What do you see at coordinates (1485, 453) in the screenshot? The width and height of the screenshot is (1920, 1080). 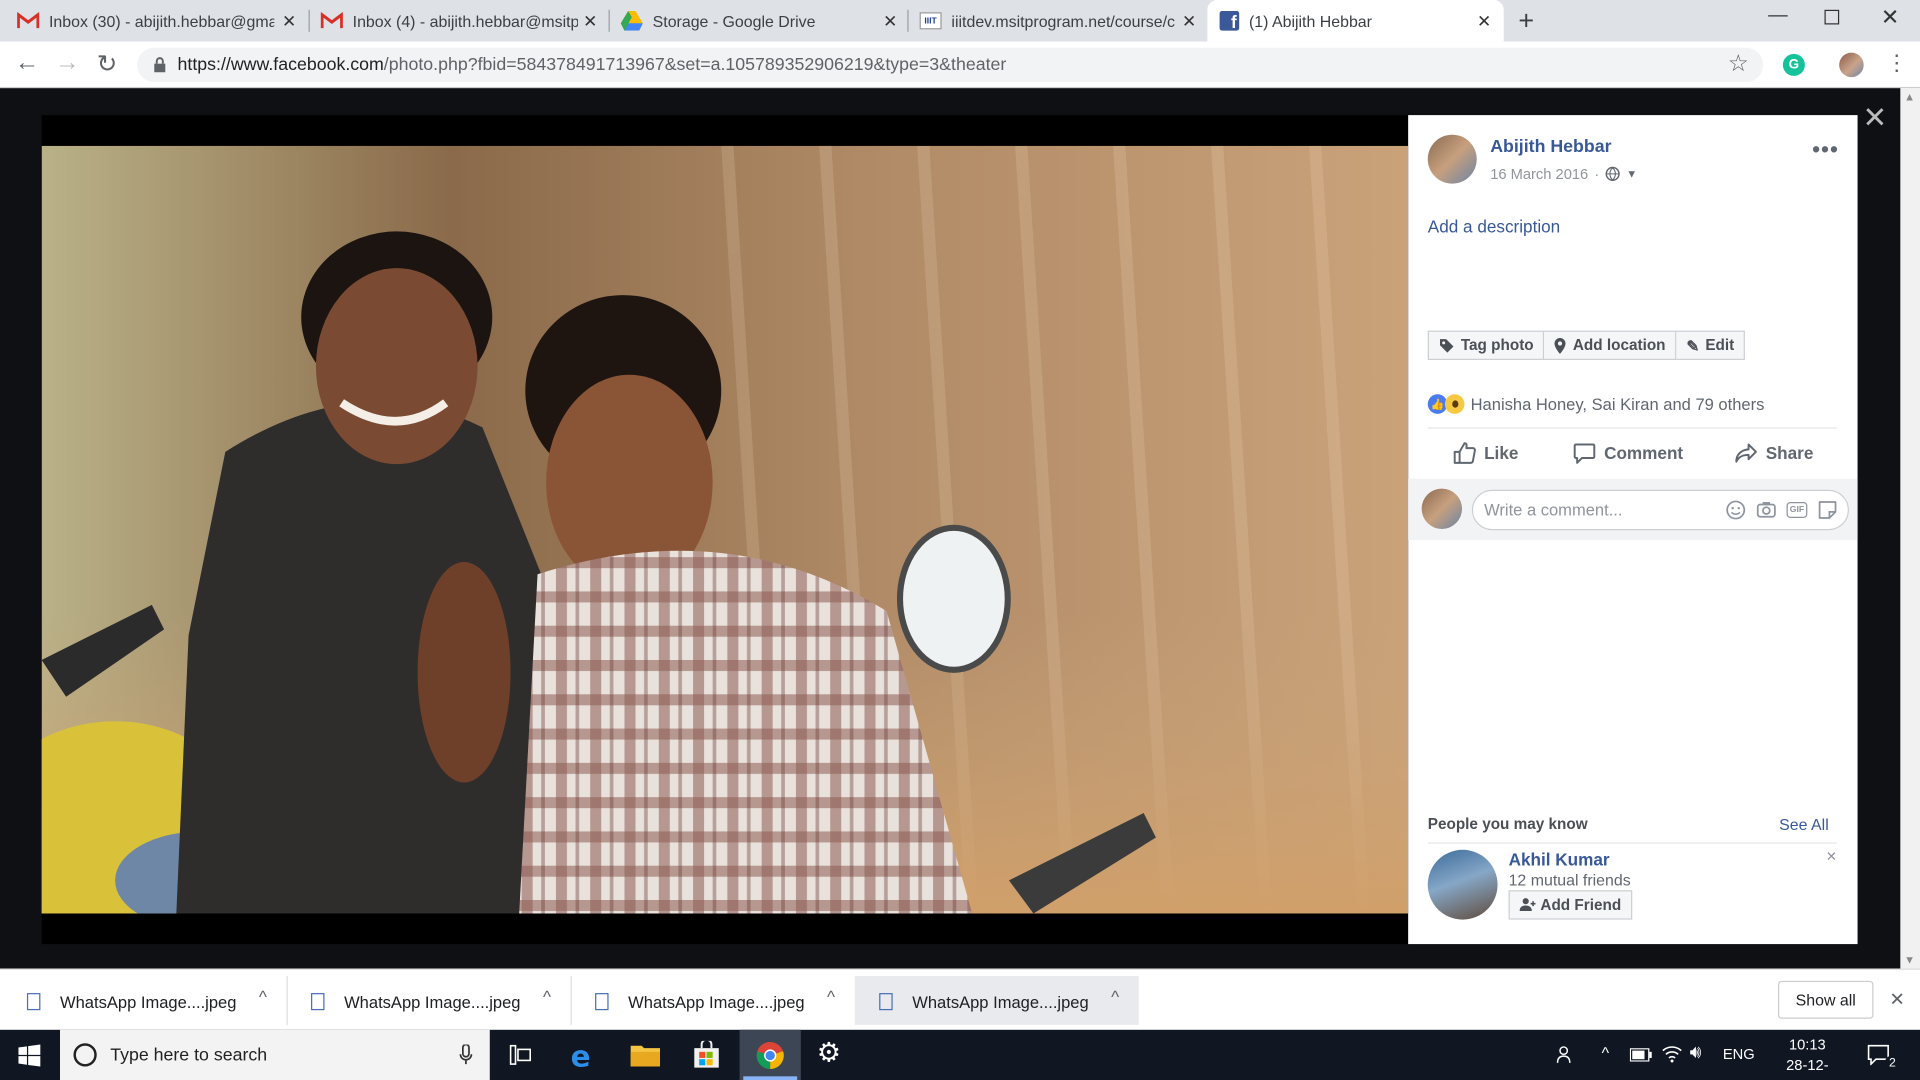 I see `like-button: Like` at bounding box center [1485, 453].